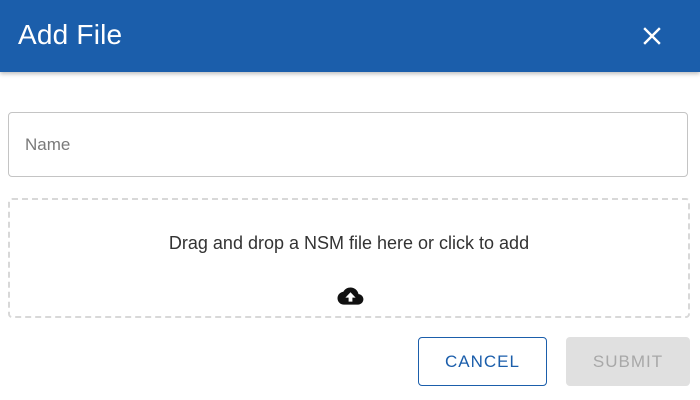 Image resolution: width=700 pixels, height=400 pixels. I want to click on close-button, so click(652, 36).